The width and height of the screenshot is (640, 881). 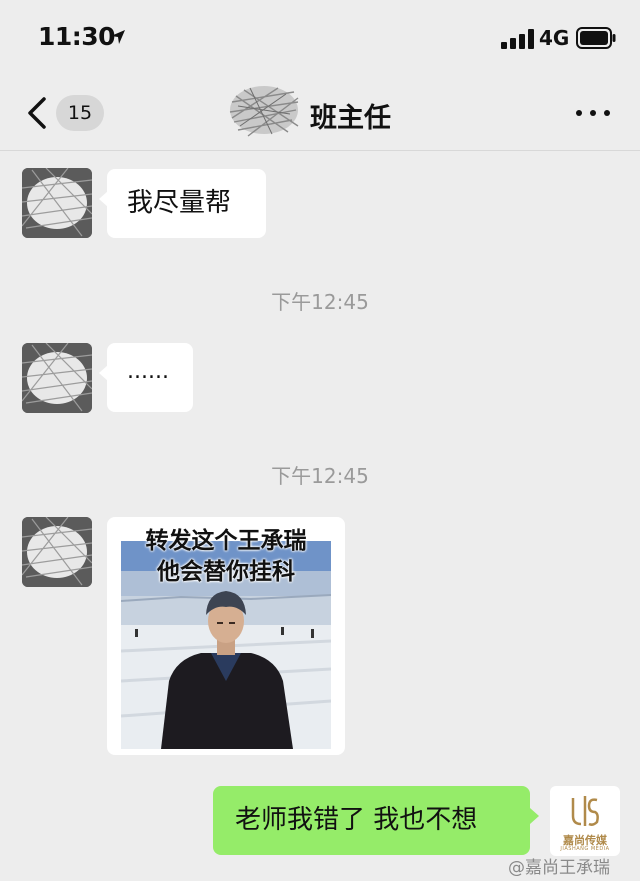 I want to click on battery-icon, so click(x=596, y=38).